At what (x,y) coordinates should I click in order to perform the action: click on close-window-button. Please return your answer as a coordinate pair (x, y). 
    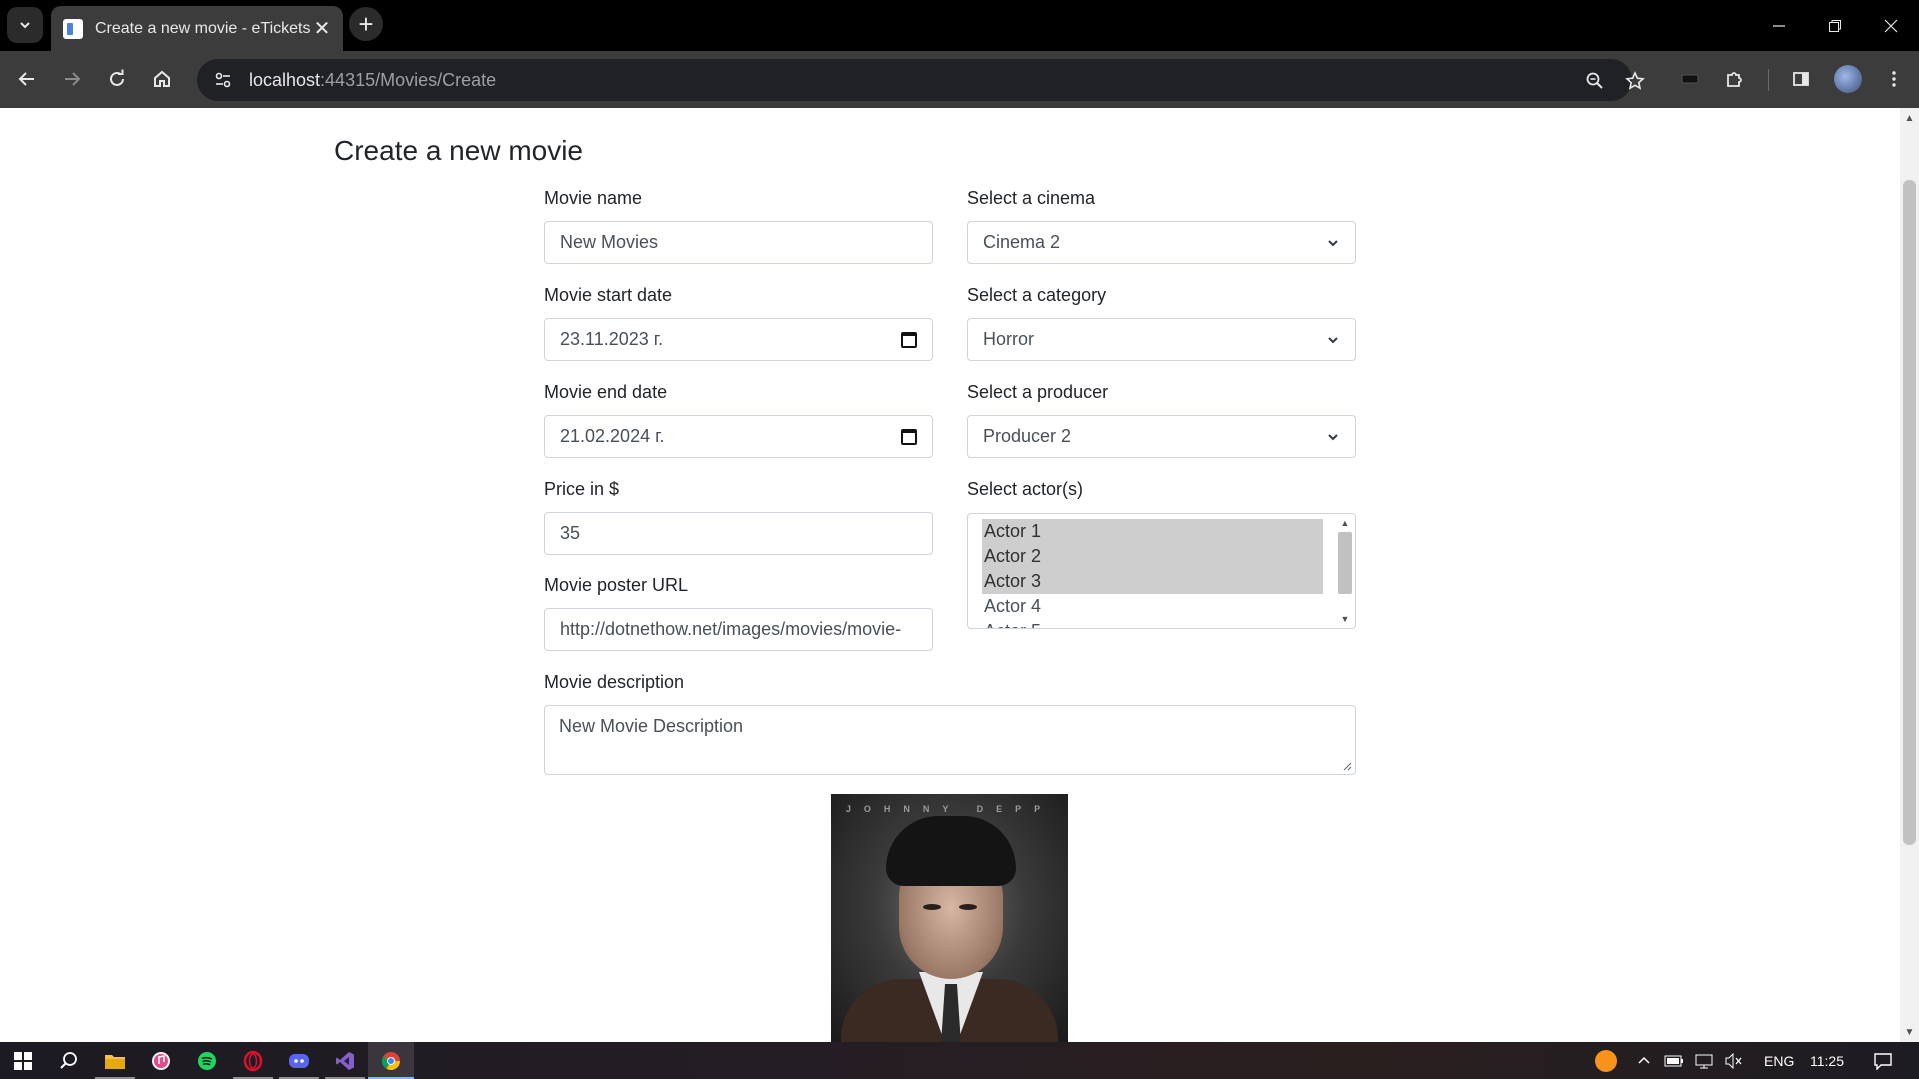
    Looking at the image, I should click on (1891, 25).